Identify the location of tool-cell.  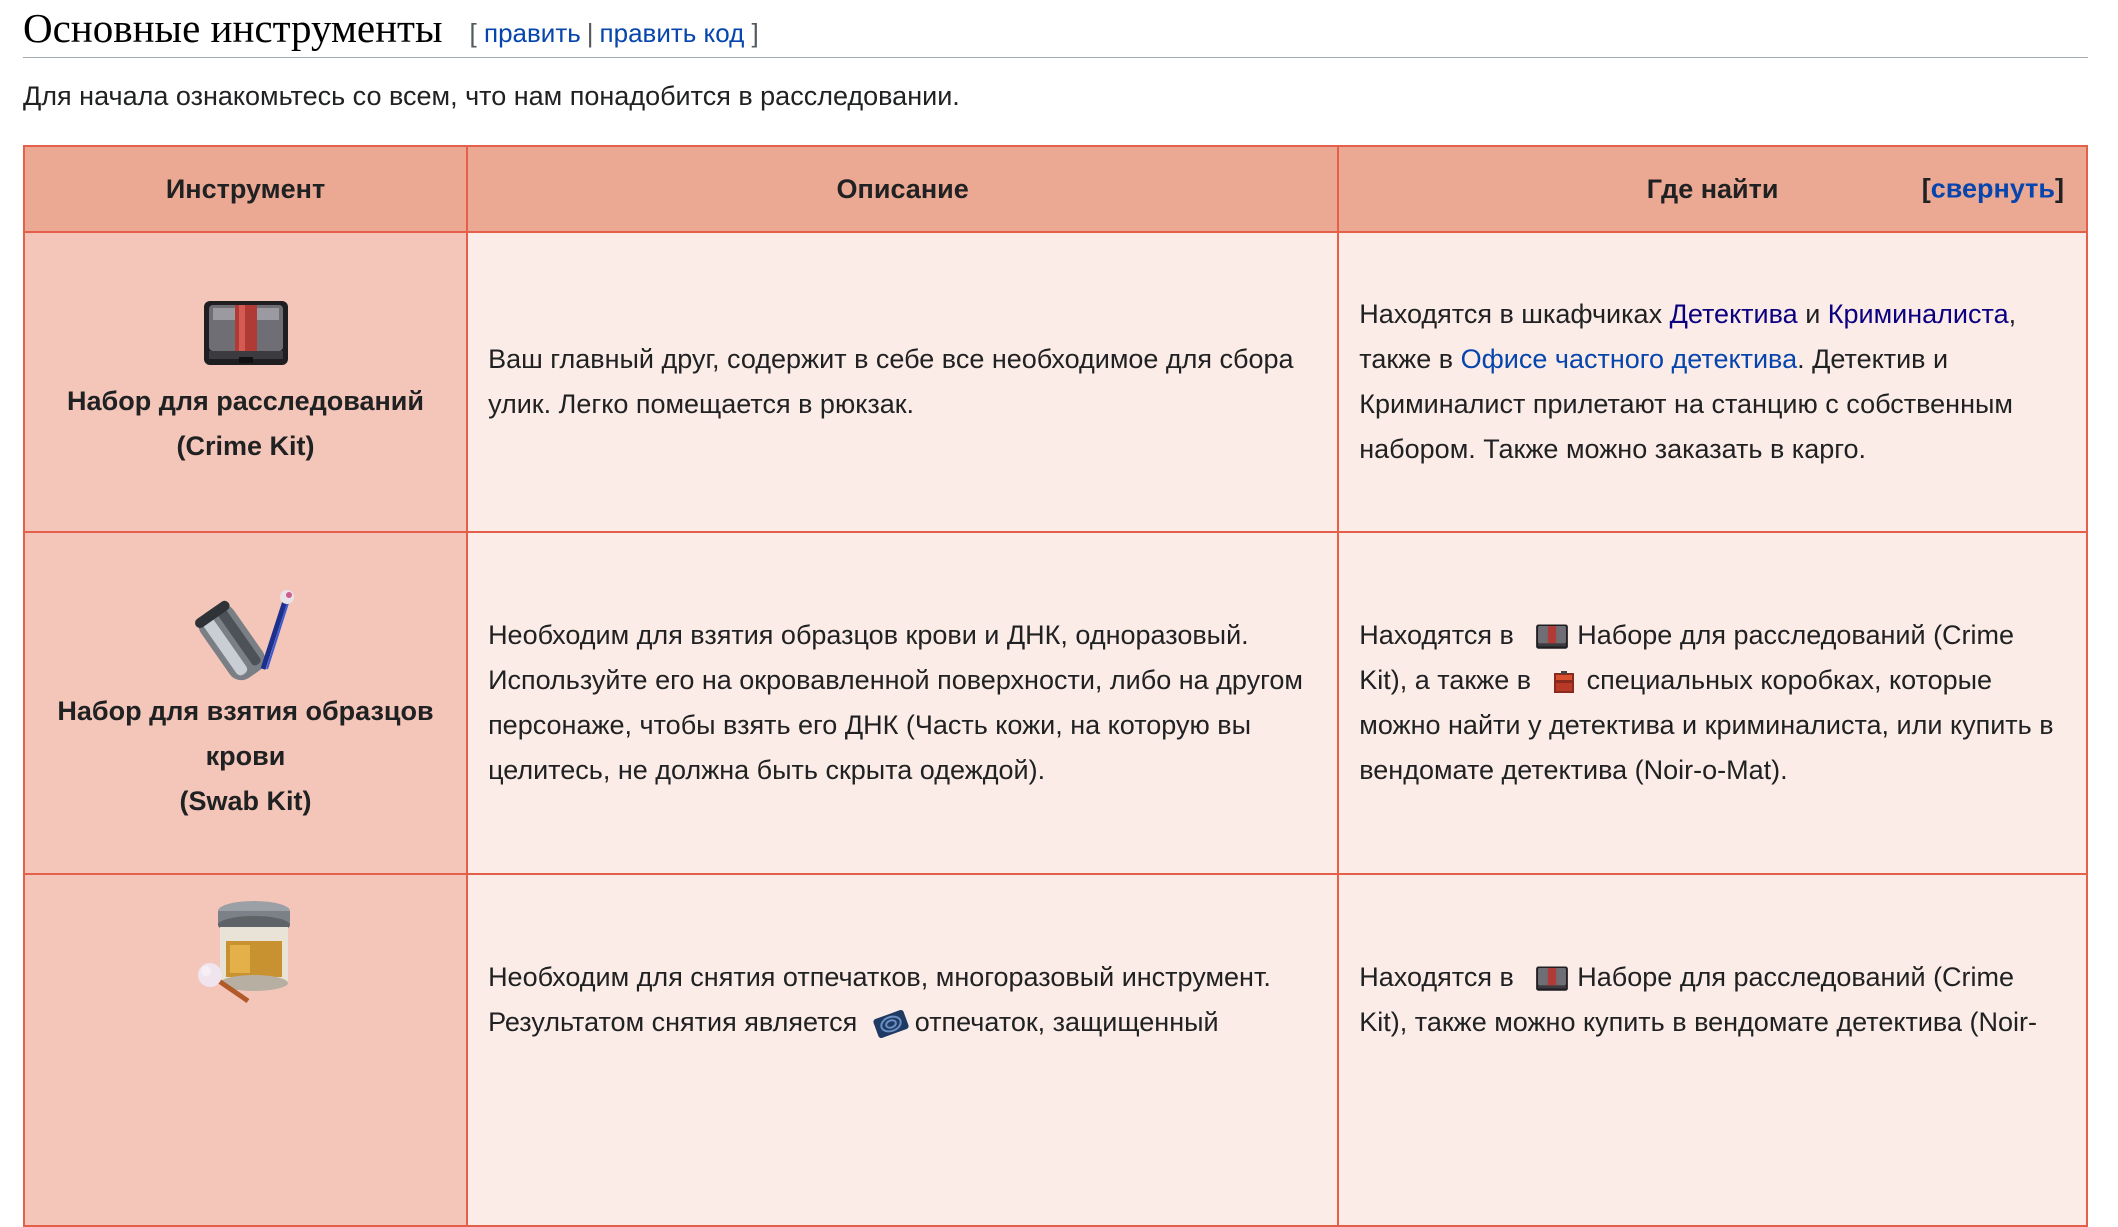
(245, 1050).